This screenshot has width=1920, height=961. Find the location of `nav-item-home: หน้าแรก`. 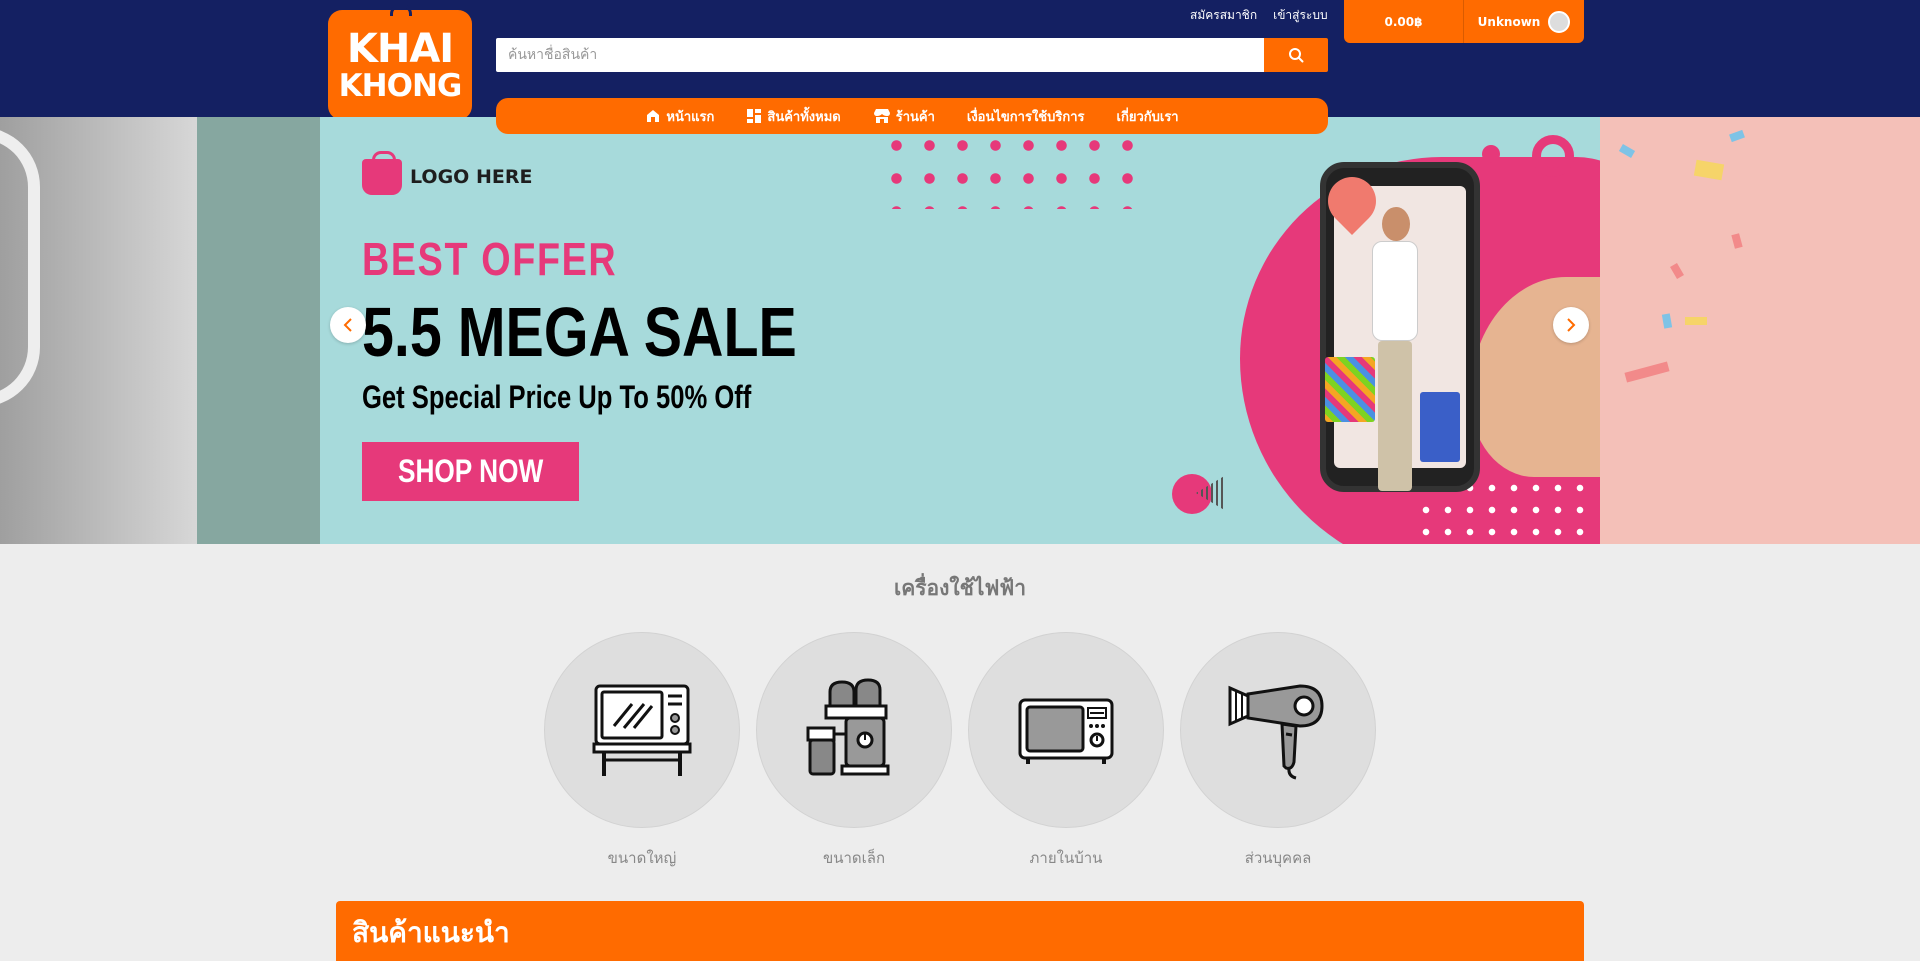

nav-item-home: หน้าแรก is located at coordinates (679, 116).